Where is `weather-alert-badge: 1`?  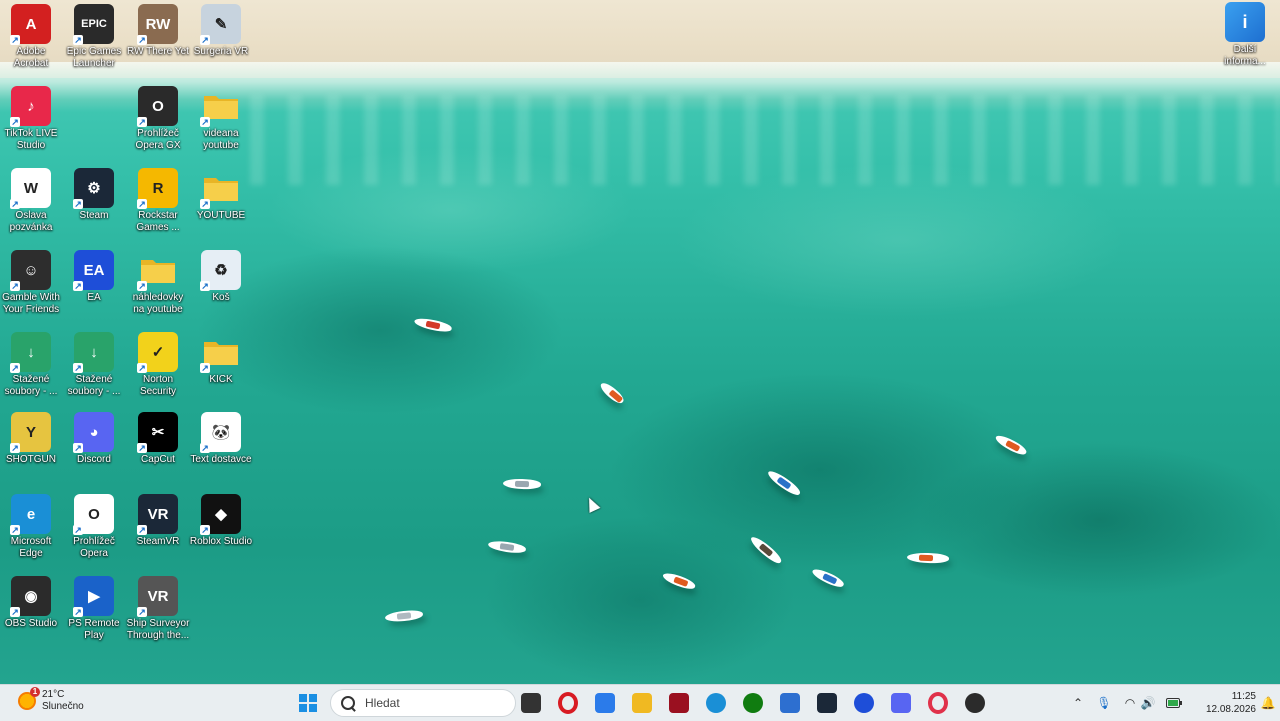 weather-alert-badge: 1 is located at coordinates (35, 692).